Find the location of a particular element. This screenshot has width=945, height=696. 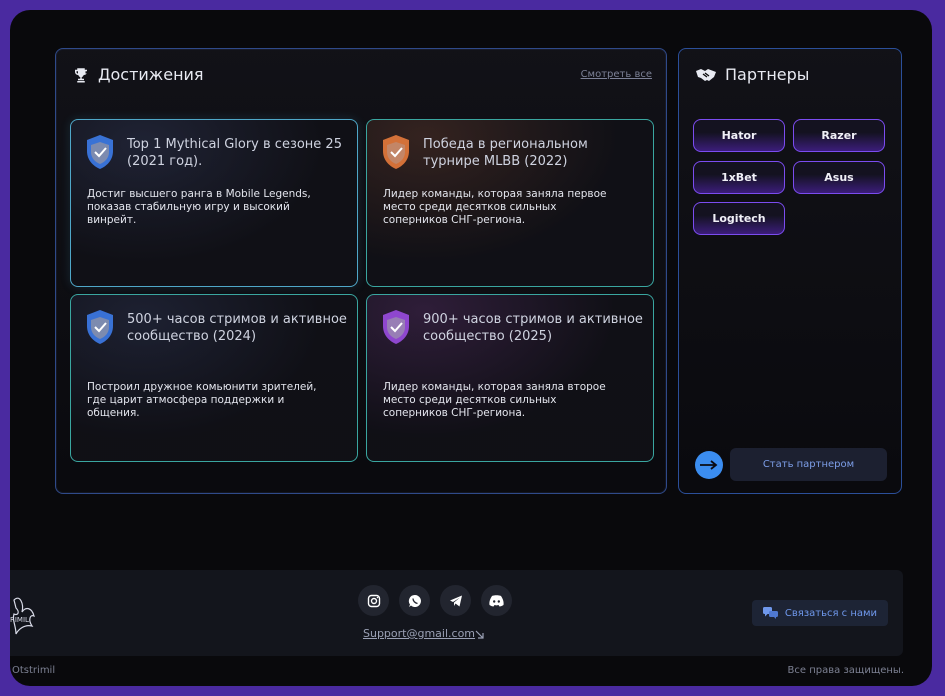

telegram-button is located at coordinates (455, 600).